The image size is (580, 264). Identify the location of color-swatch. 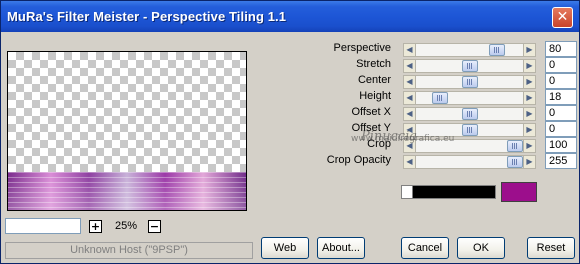
(519, 192).